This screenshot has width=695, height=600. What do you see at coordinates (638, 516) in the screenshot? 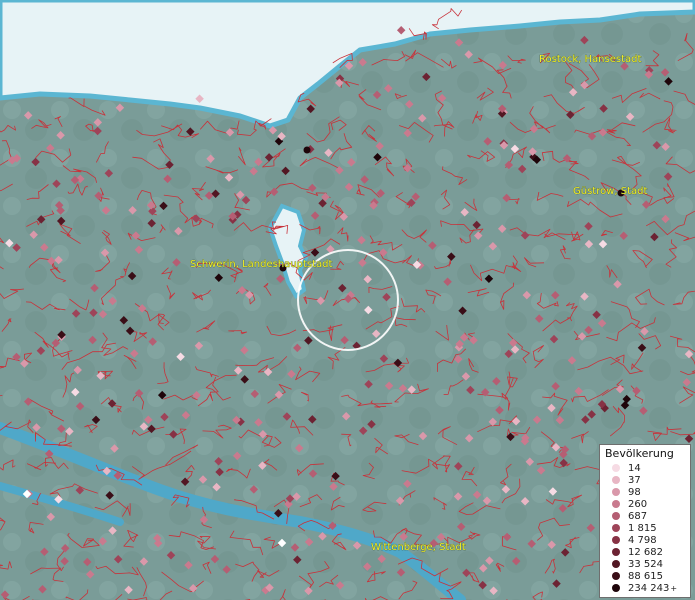
I see `legend-label: 687` at bounding box center [638, 516].